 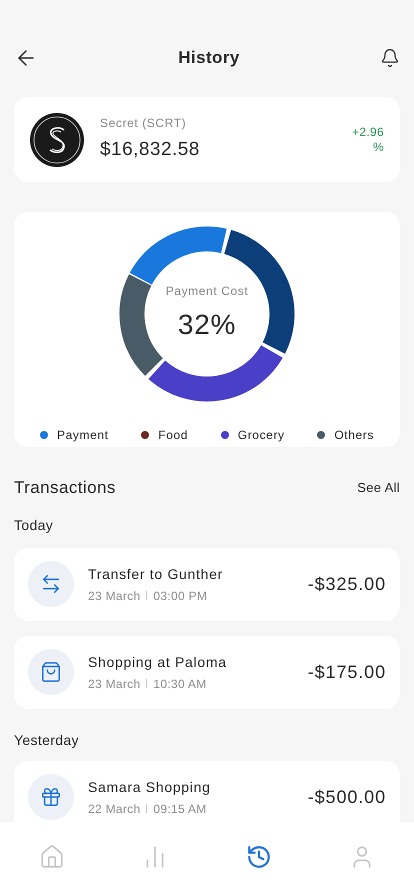 What do you see at coordinates (173, 435) in the screenshot?
I see `legend-label: Food` at bounding box center [173, 435].